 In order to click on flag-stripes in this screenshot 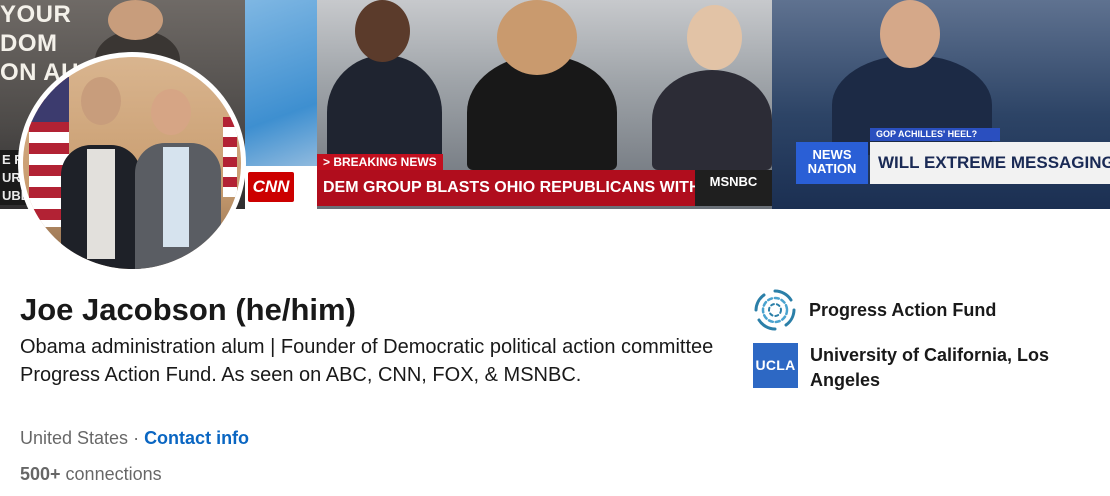, I will do `click(230, 157)`.